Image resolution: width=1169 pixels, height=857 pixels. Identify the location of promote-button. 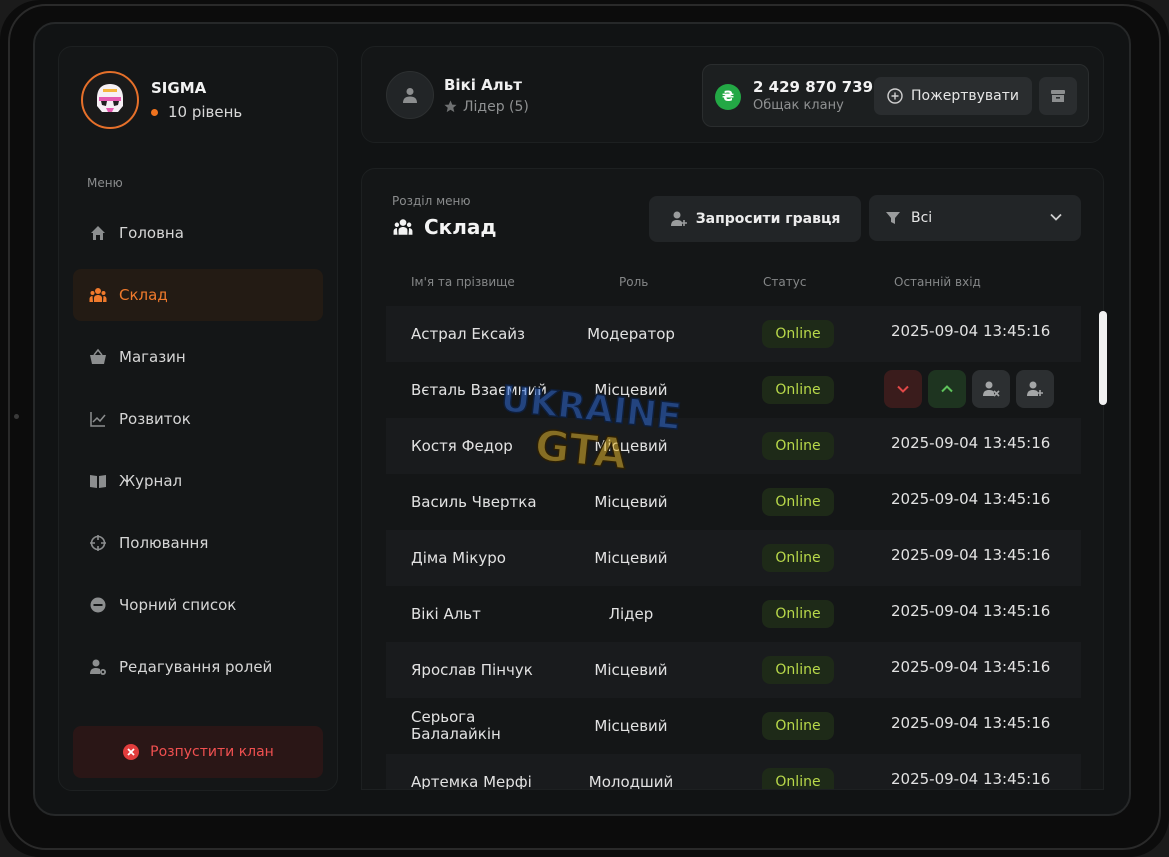
(947, 389).